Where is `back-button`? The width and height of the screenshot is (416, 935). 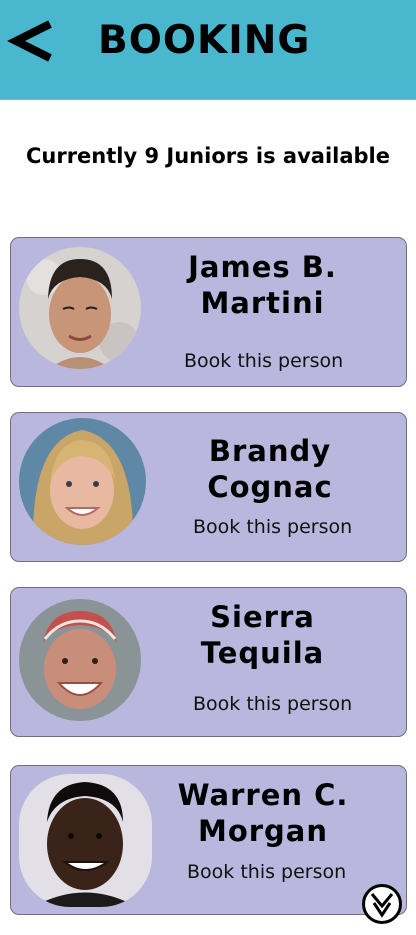
back-button is located at coordinates (32, 41).